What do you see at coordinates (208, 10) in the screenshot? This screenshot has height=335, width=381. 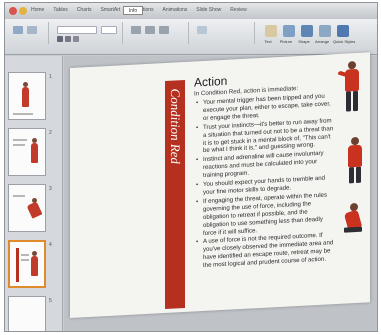 I see `tab-slide-show: Slide Show` at bounding box center [208, 10].